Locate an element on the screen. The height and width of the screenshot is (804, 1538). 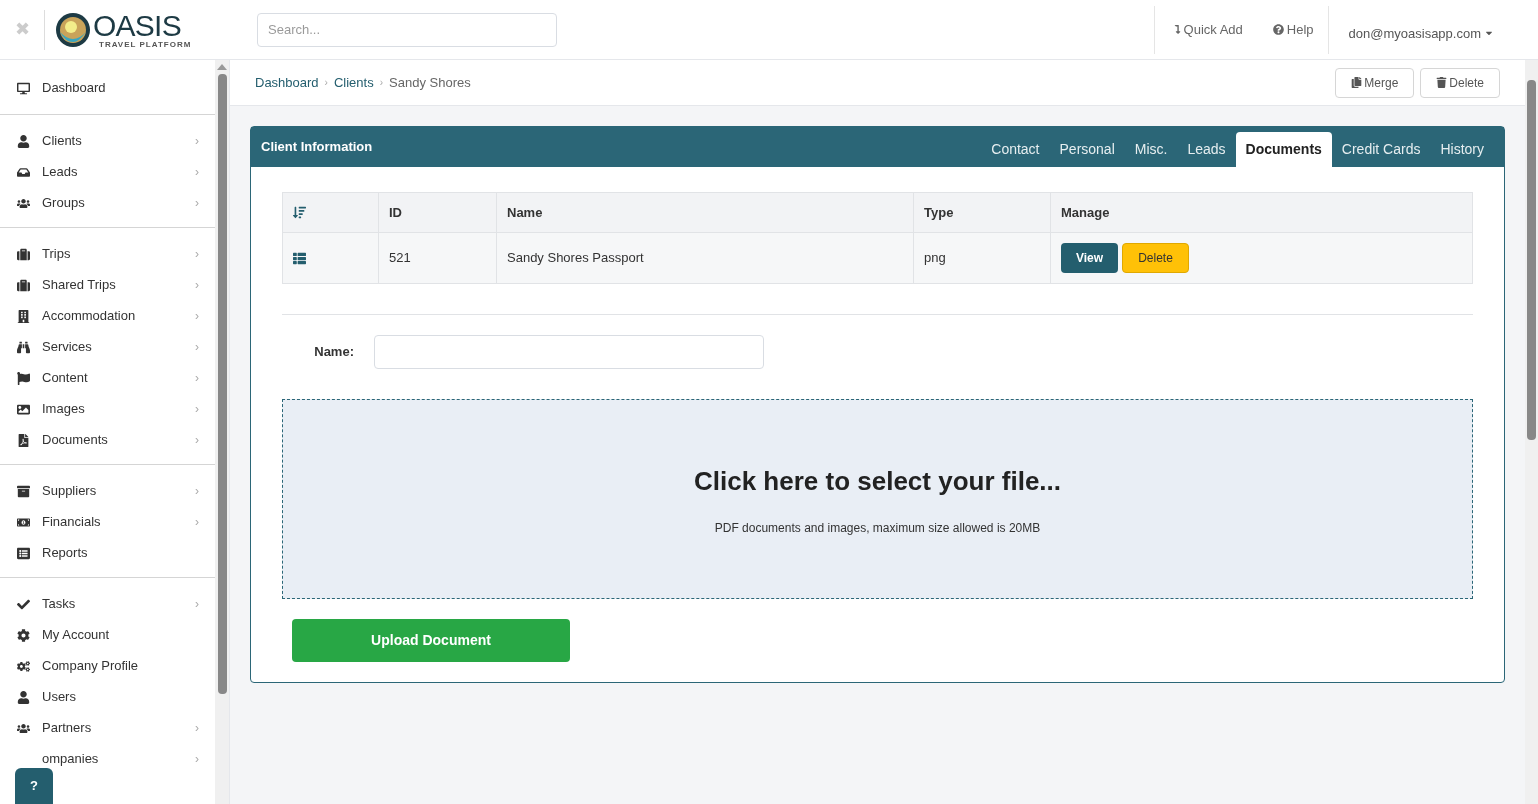
archive-icon is located at coordinates (23, 491).